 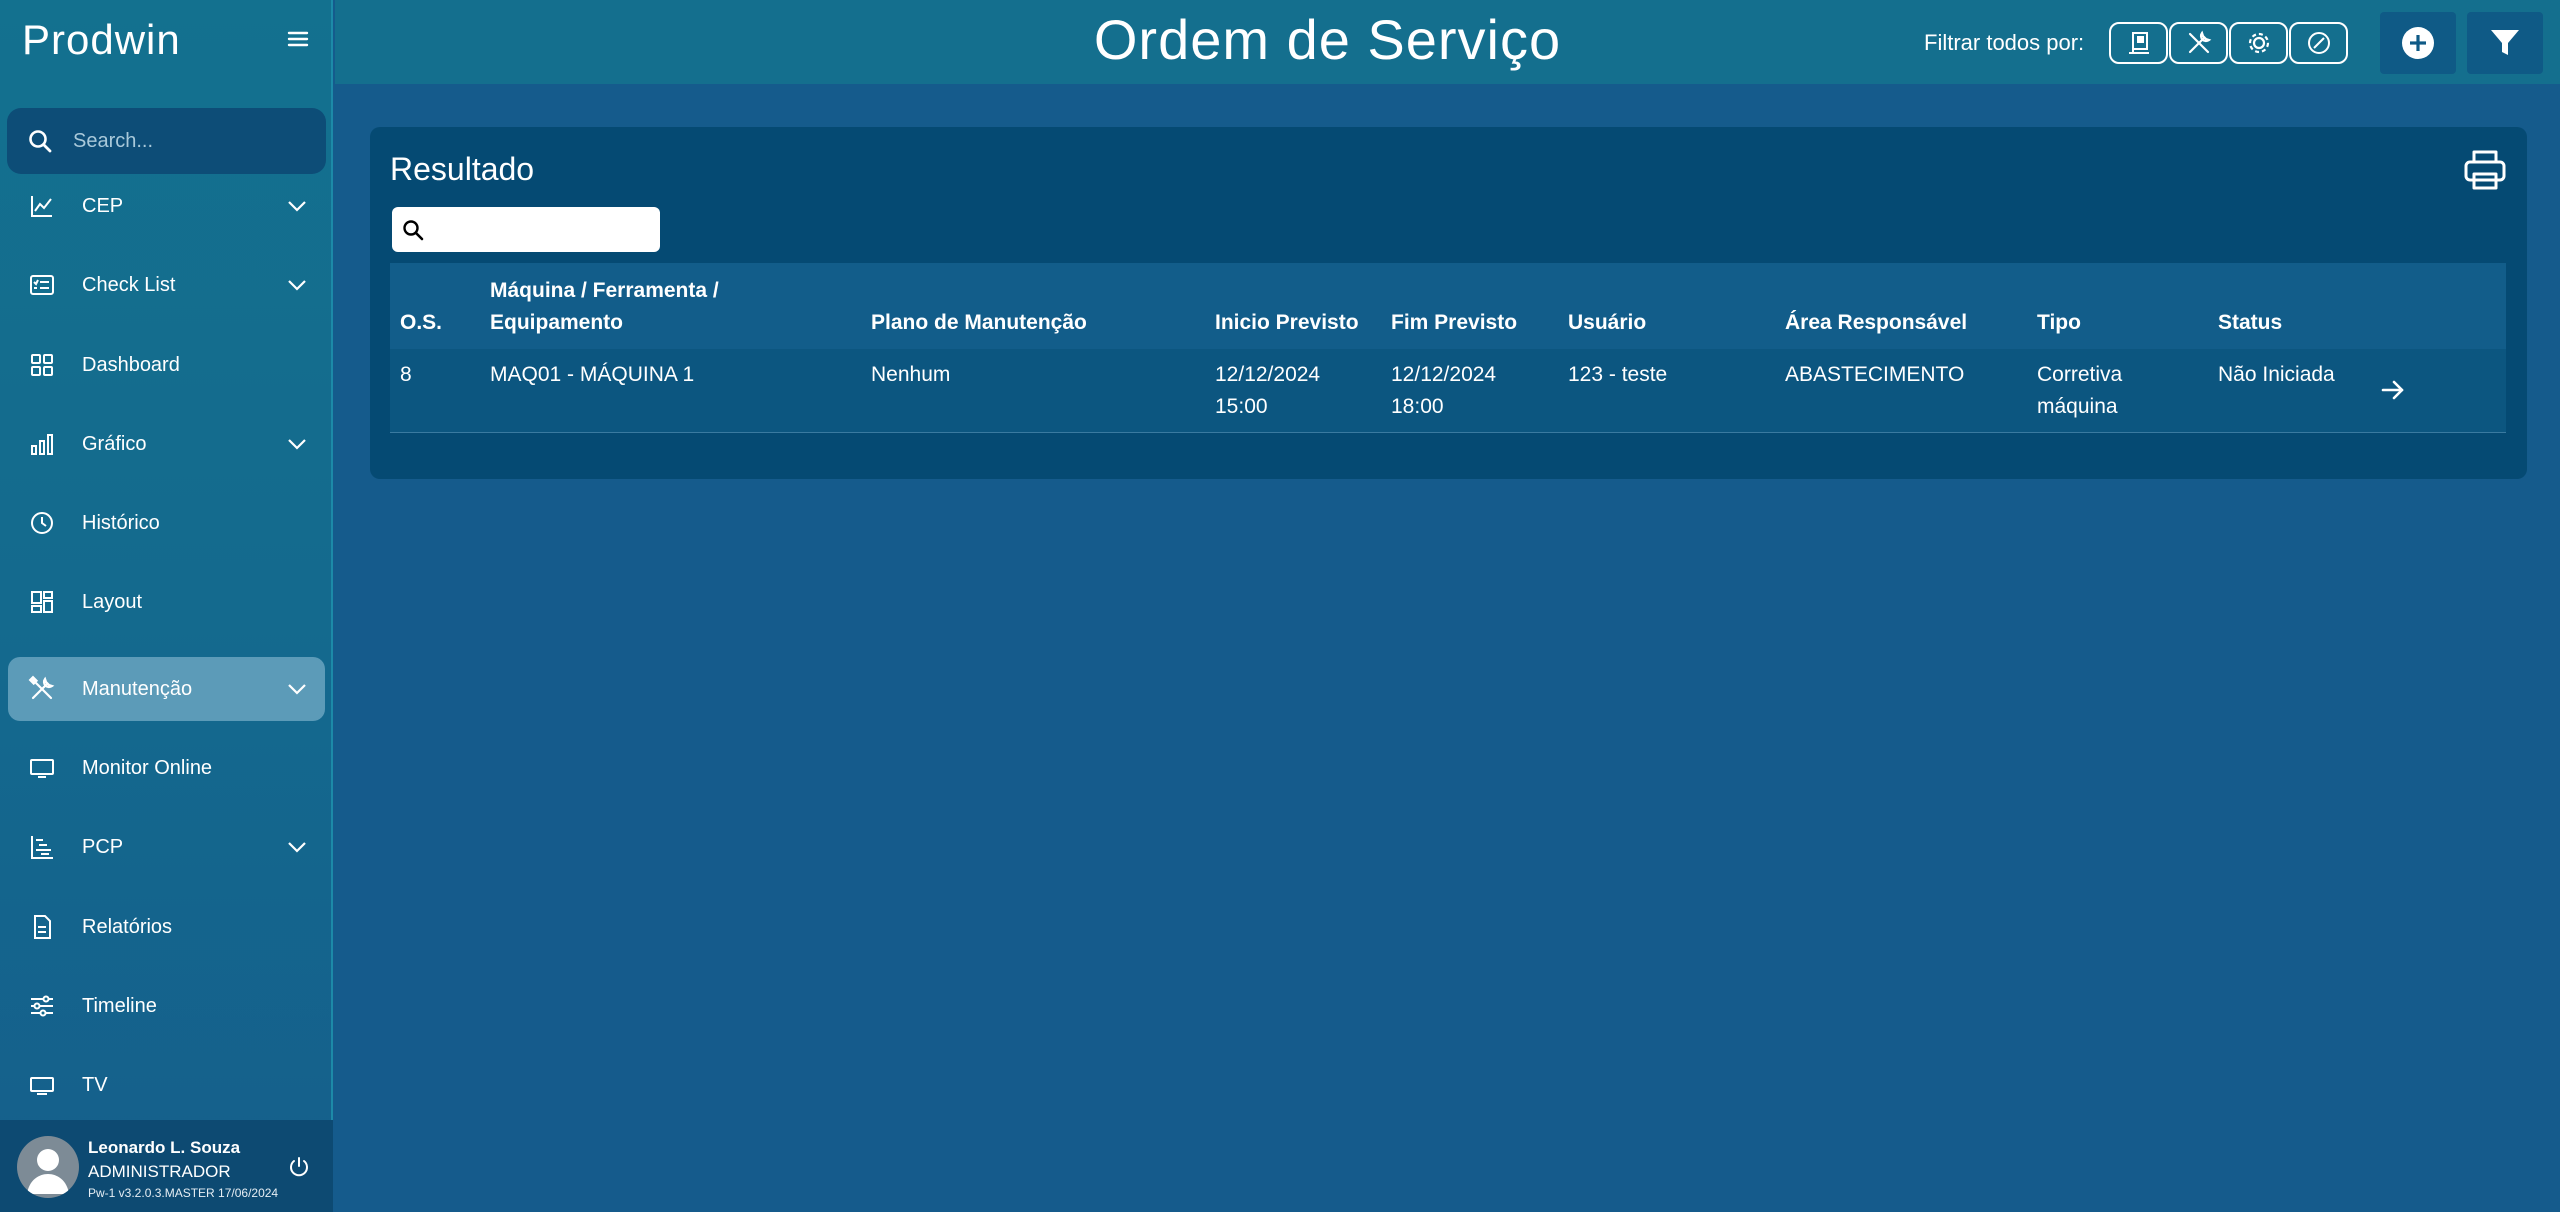 What do you see at coordinates (1417, 406) in the screenshot?
I see `cell-end-time: 18:00` at bounding box center [1417, 406].